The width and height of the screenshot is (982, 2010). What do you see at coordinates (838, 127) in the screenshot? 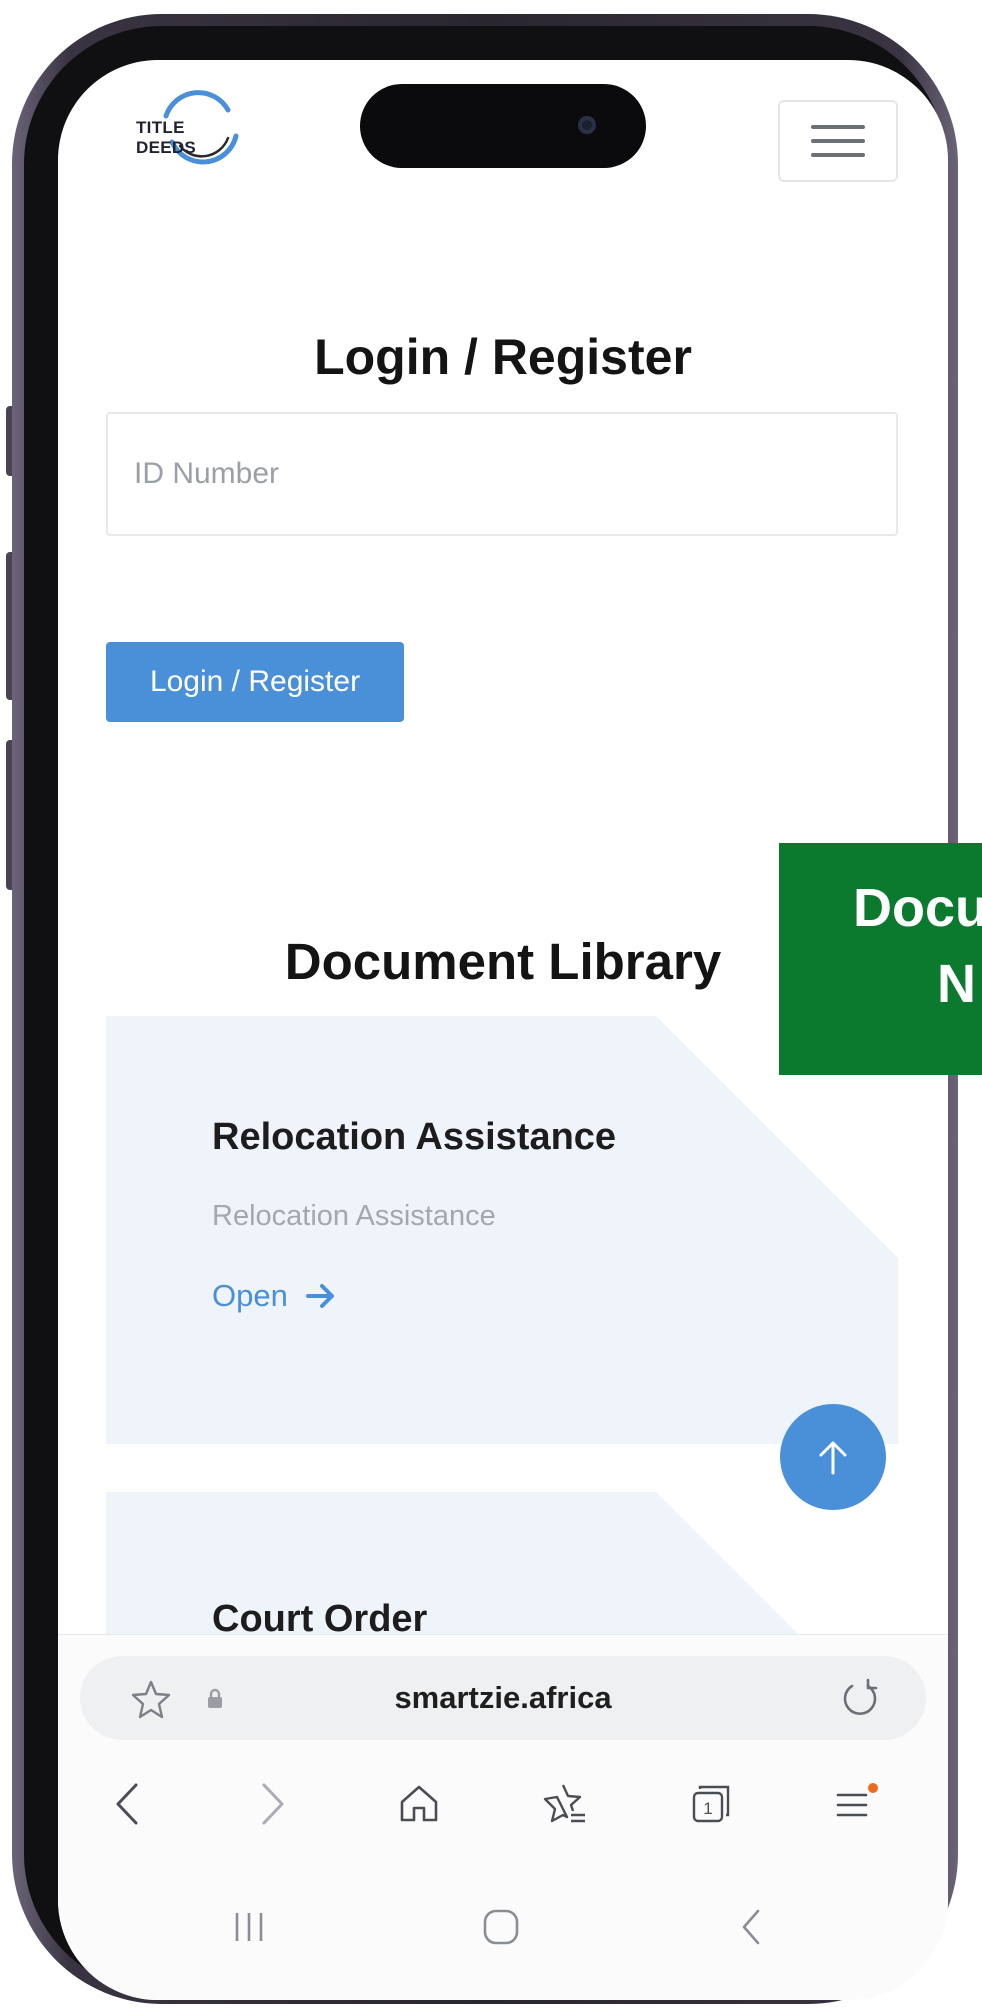
I see `hamburger-menu-icon` at bounding box center [838, 127].